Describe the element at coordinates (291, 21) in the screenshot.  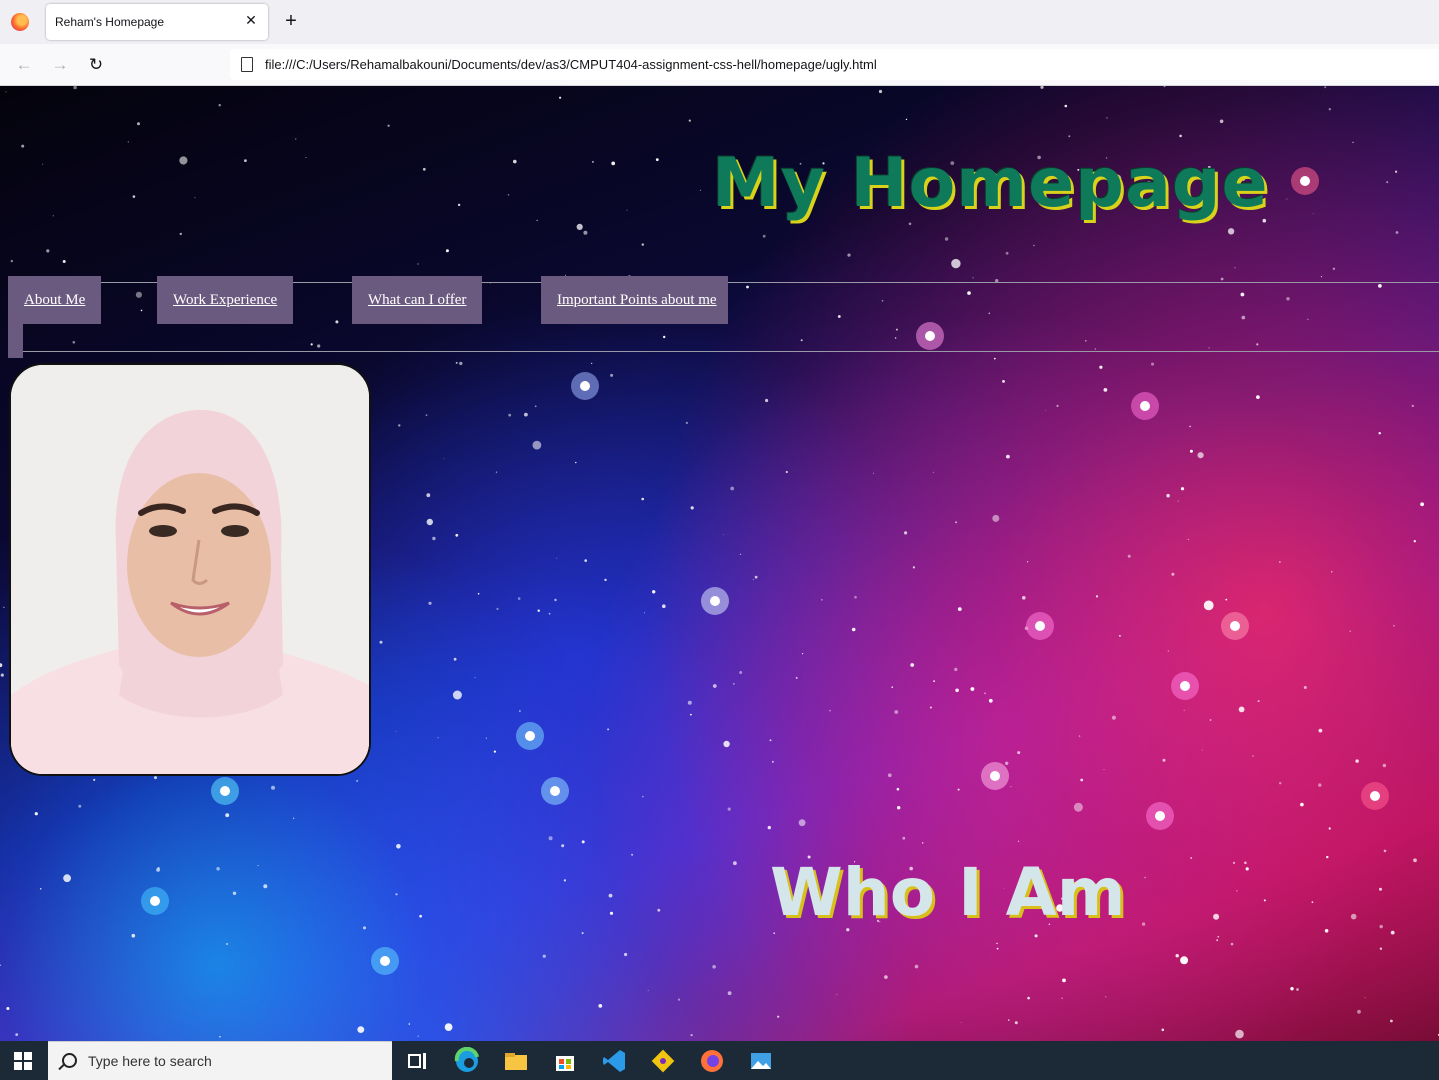
I see `new-tab-icon: +` at that location.